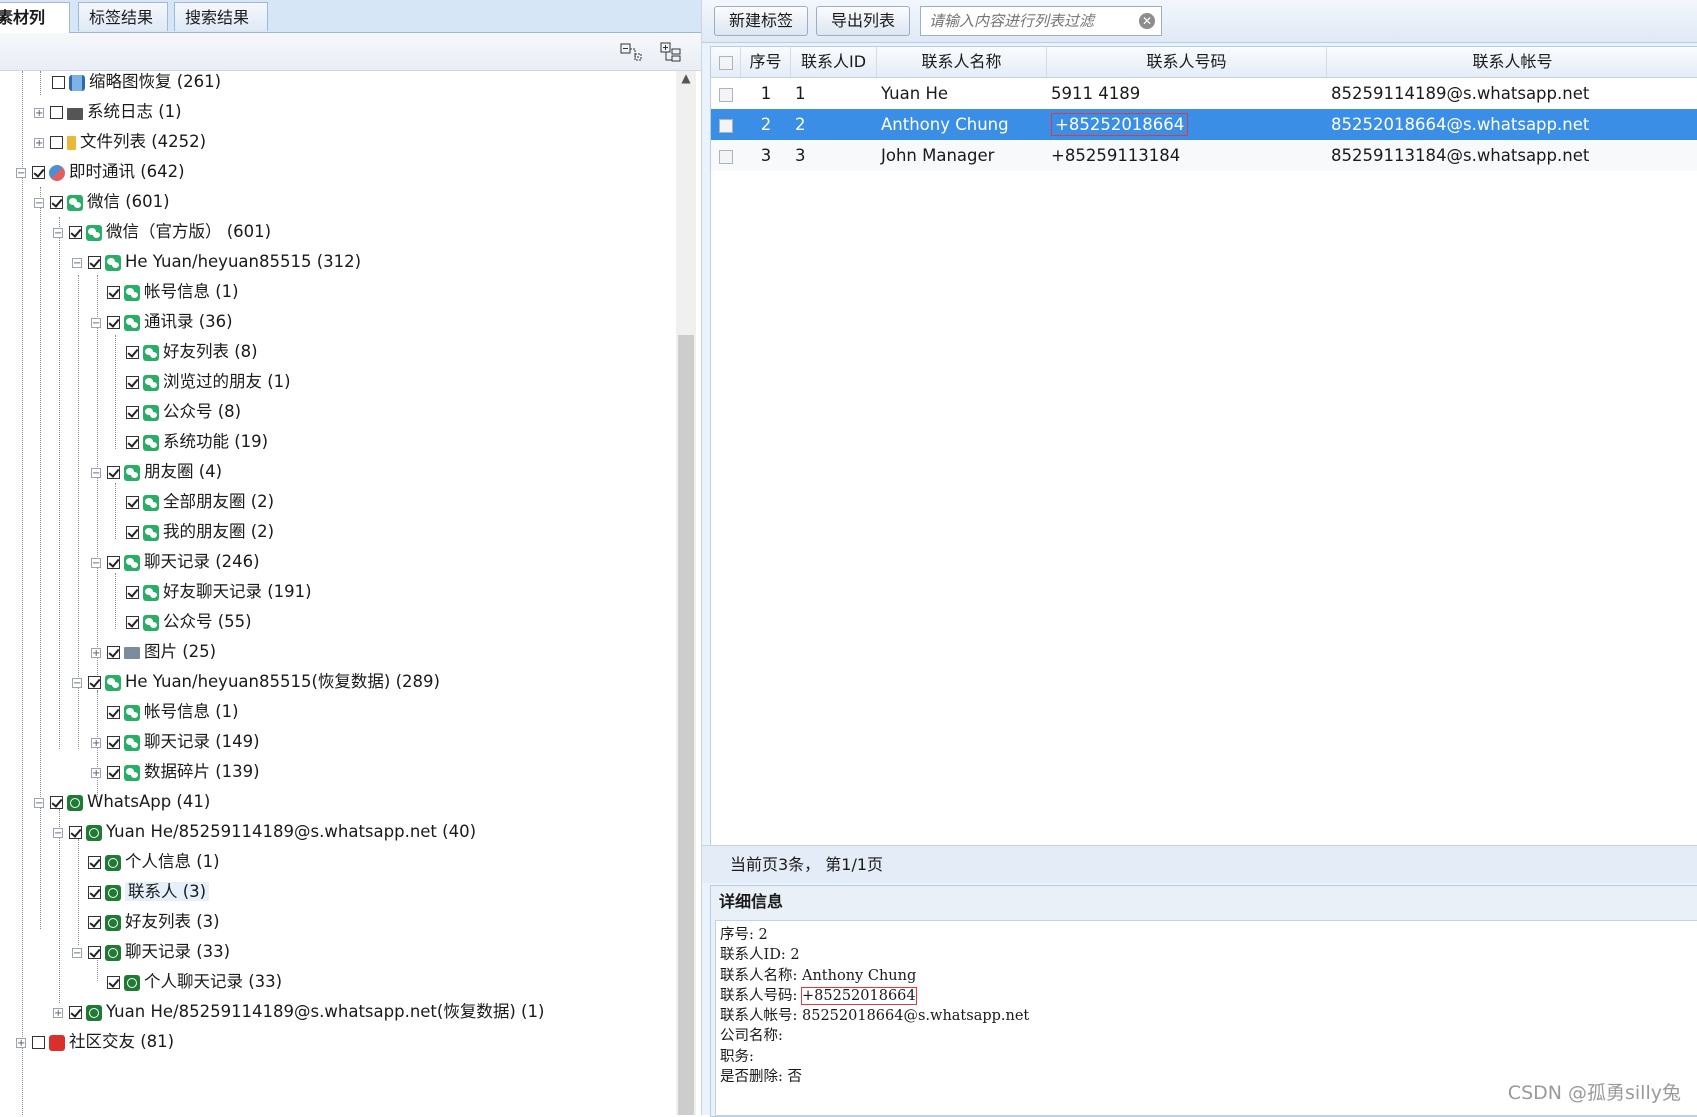 Image resolution: width=1697 pixels, height=1117 pixels. I want to click on col-contact-account: 联系人帐号, so click(1512, 62).